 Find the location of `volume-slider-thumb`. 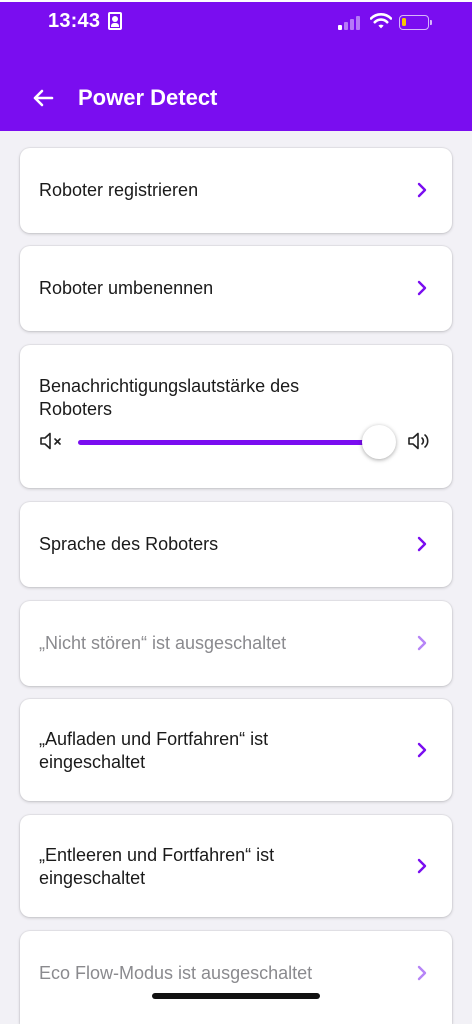

volume-slider-thumb is located at coordinates (379, 442).